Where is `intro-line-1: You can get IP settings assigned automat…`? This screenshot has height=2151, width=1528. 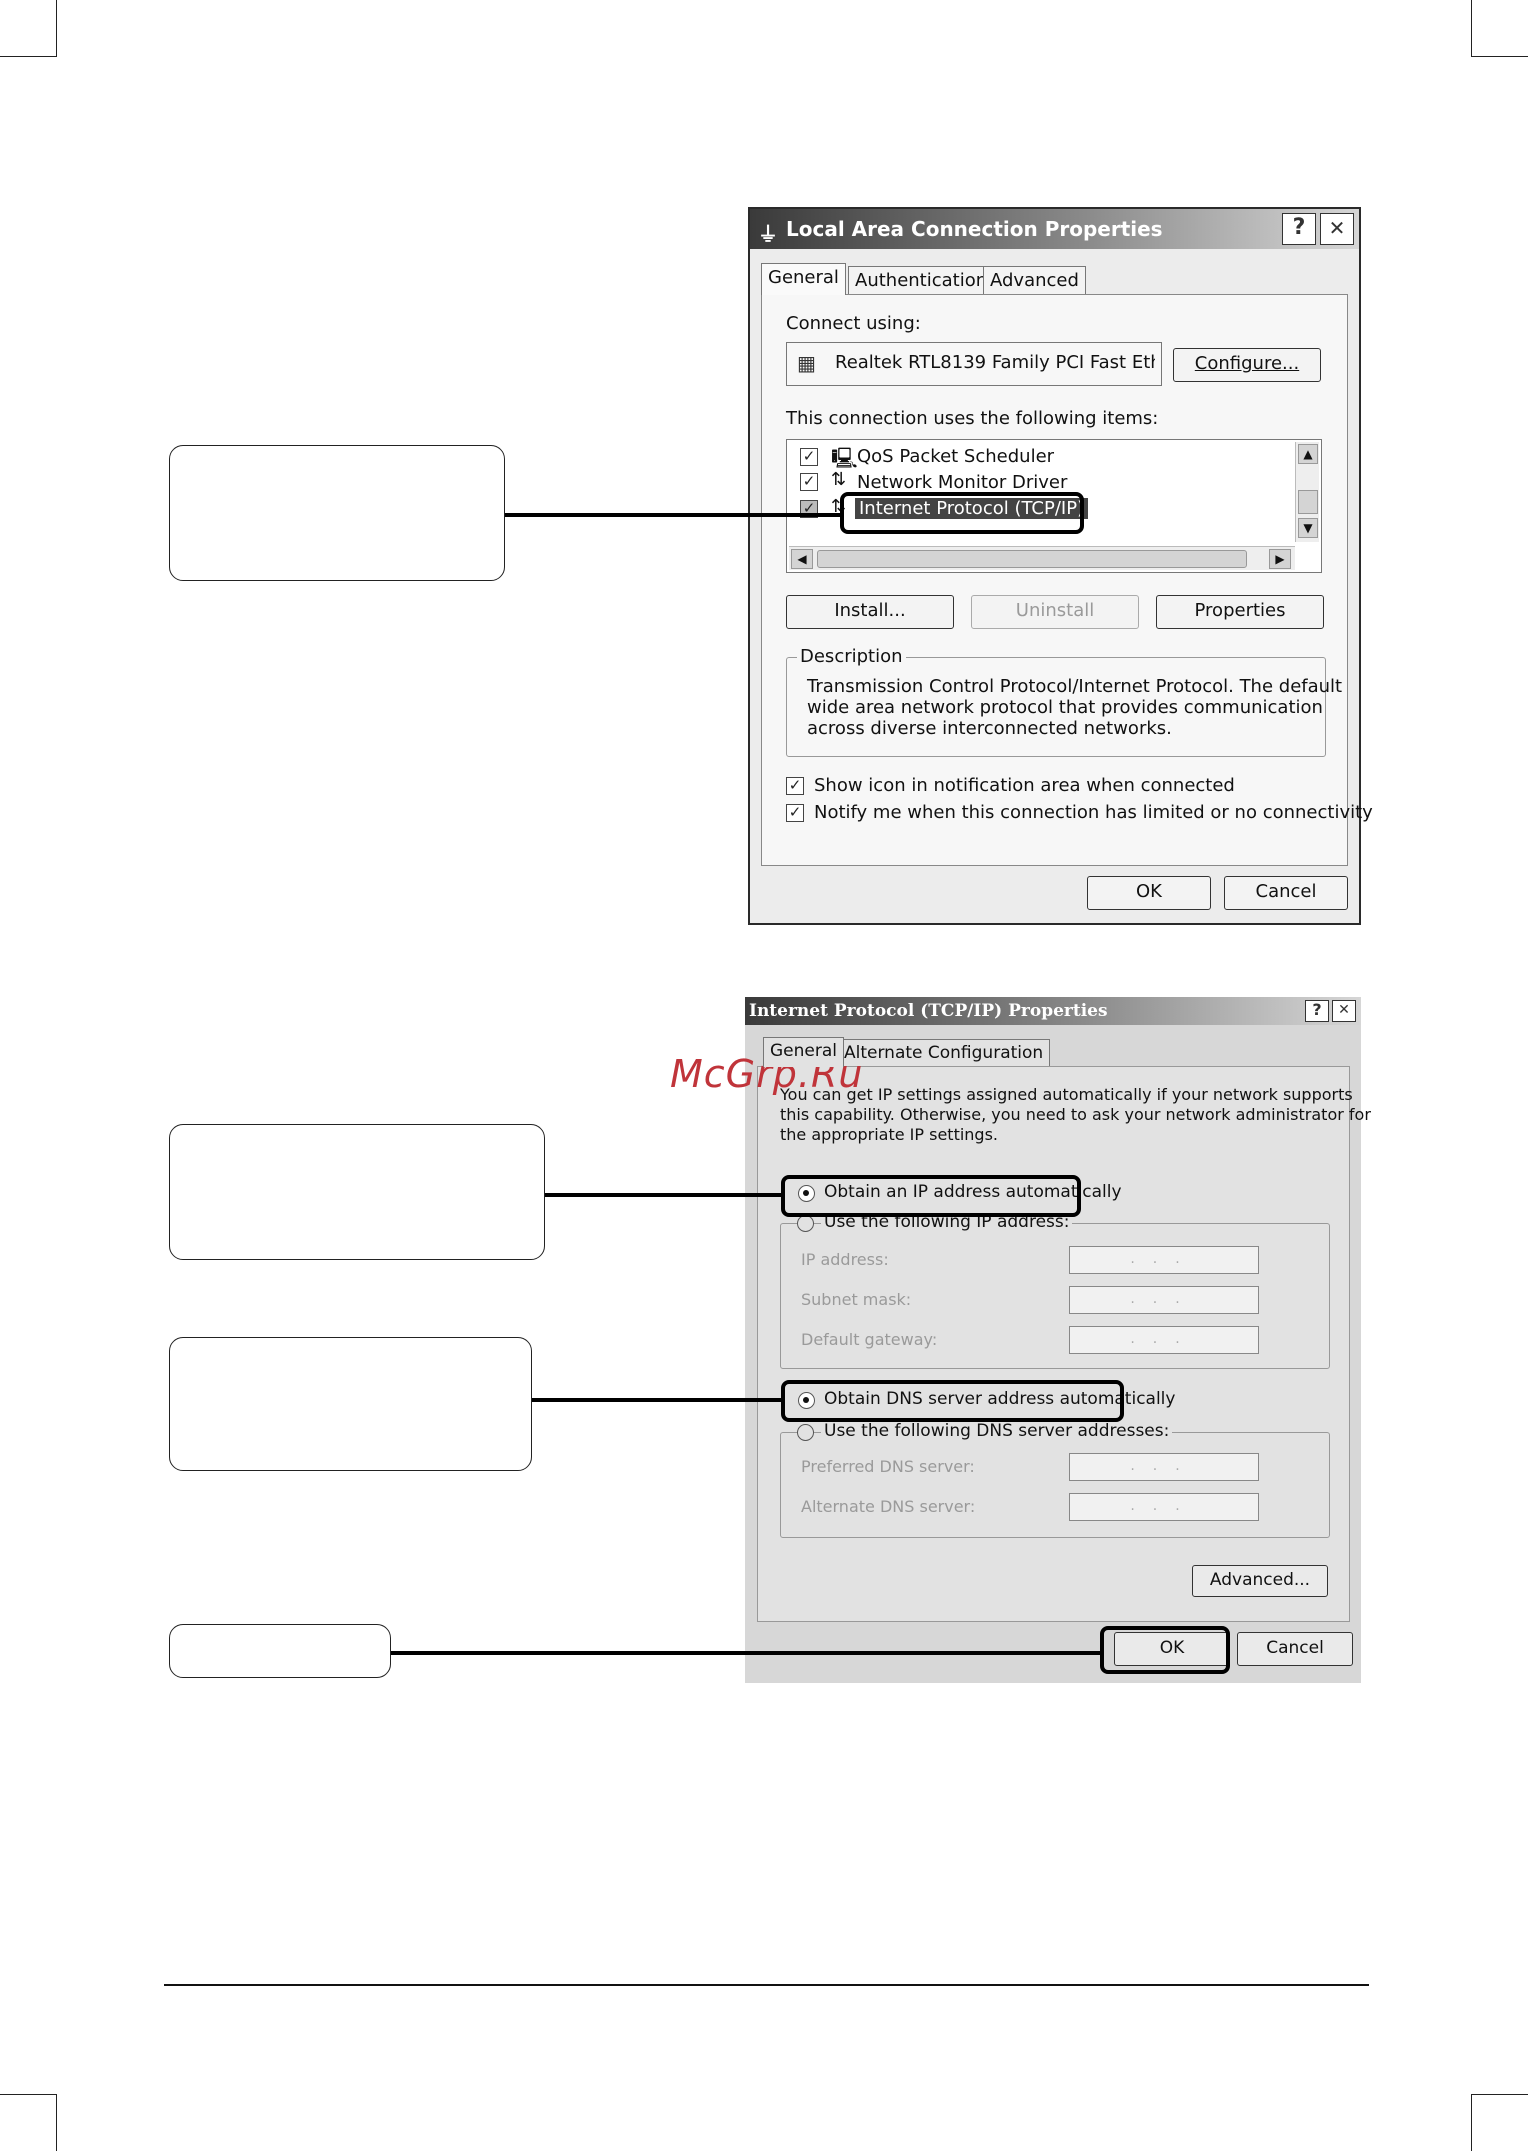 intro-line-1: You can get IP settings assigned automat… is located at coordinates (1066, 1094).